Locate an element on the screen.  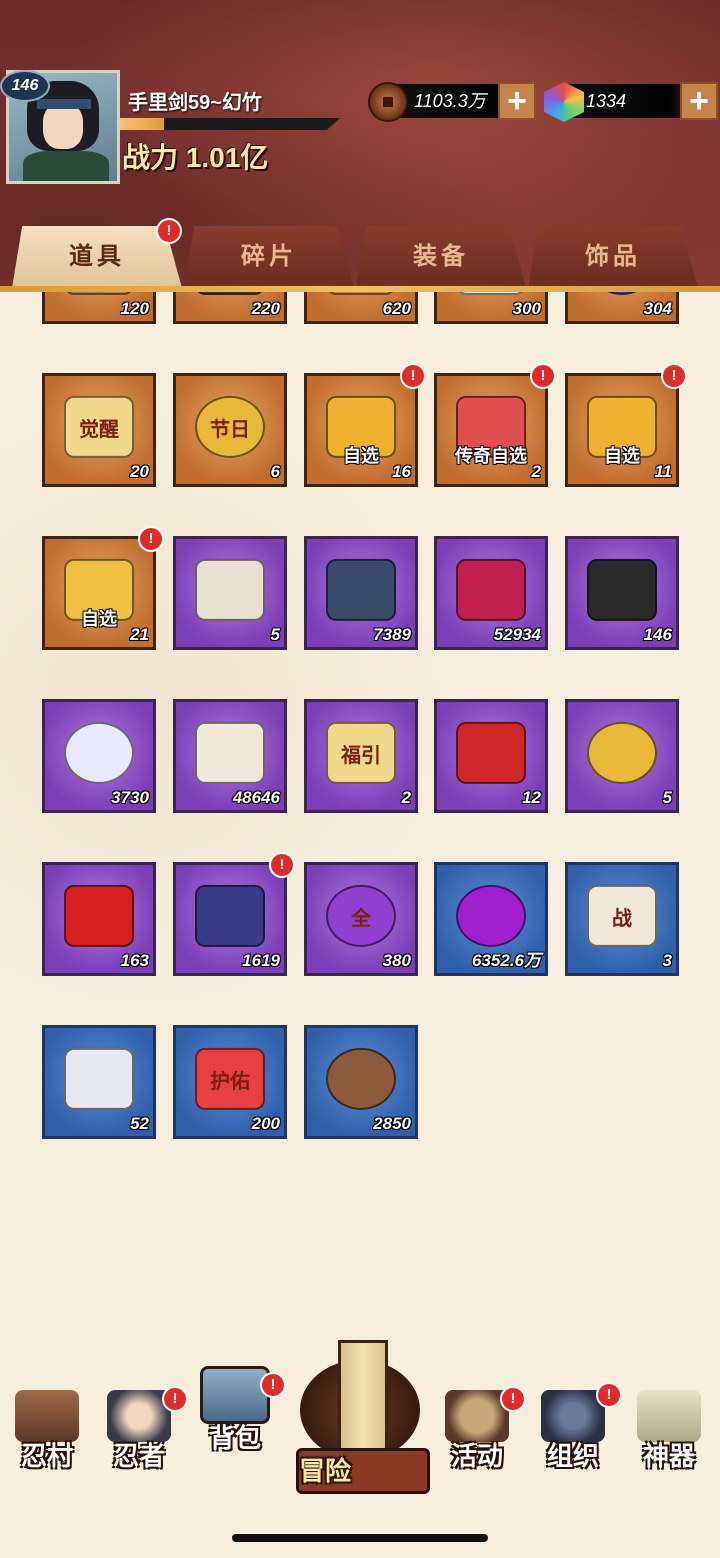
item-slot: 7389 is located at coordinates (361, 593).